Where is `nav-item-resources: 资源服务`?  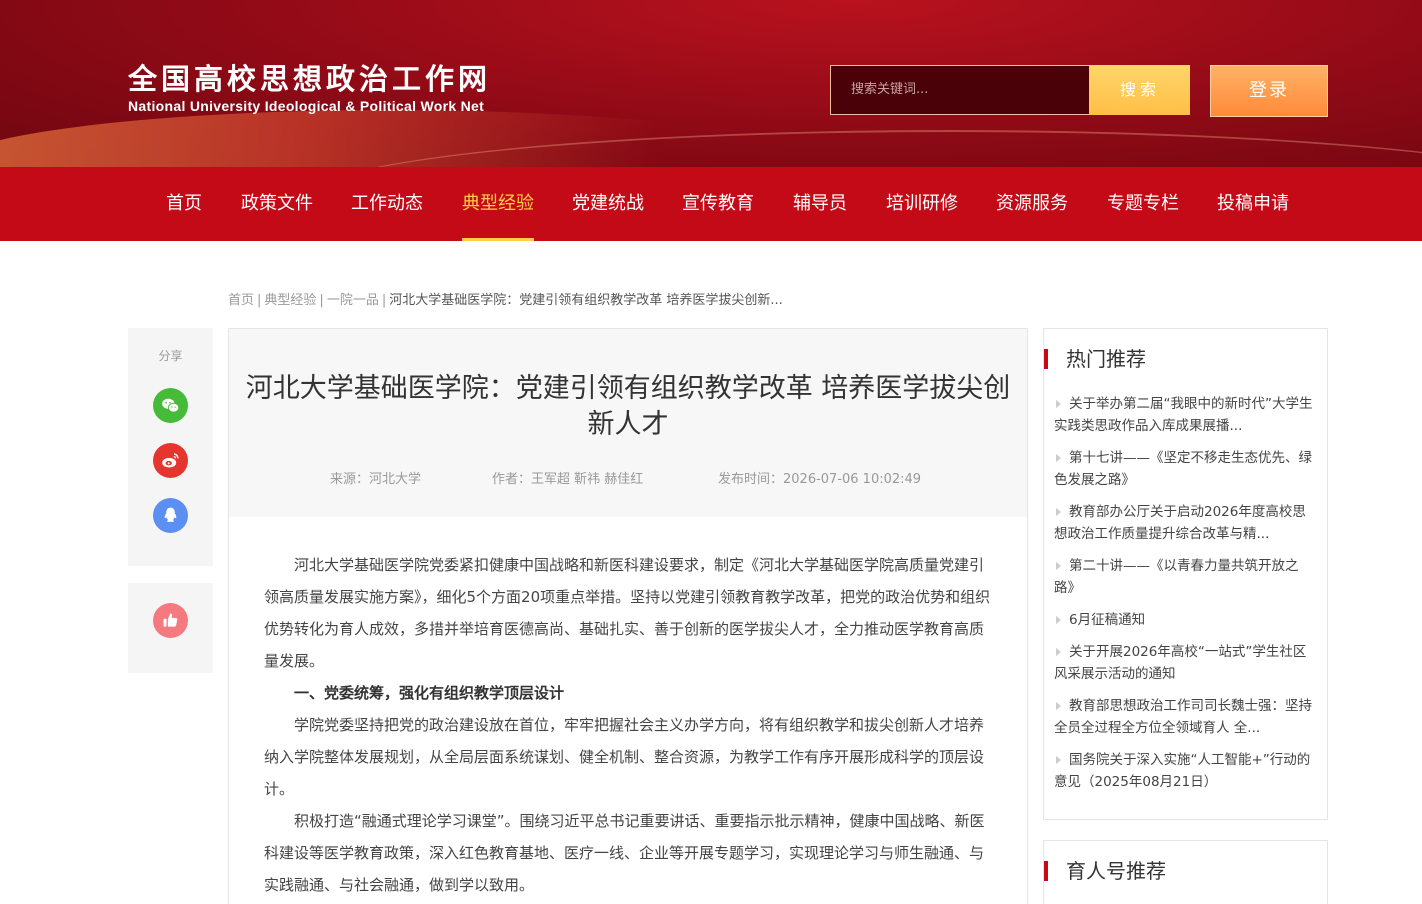 nav-item-resources: 资源服务 is located at coordinates (1032, 204).